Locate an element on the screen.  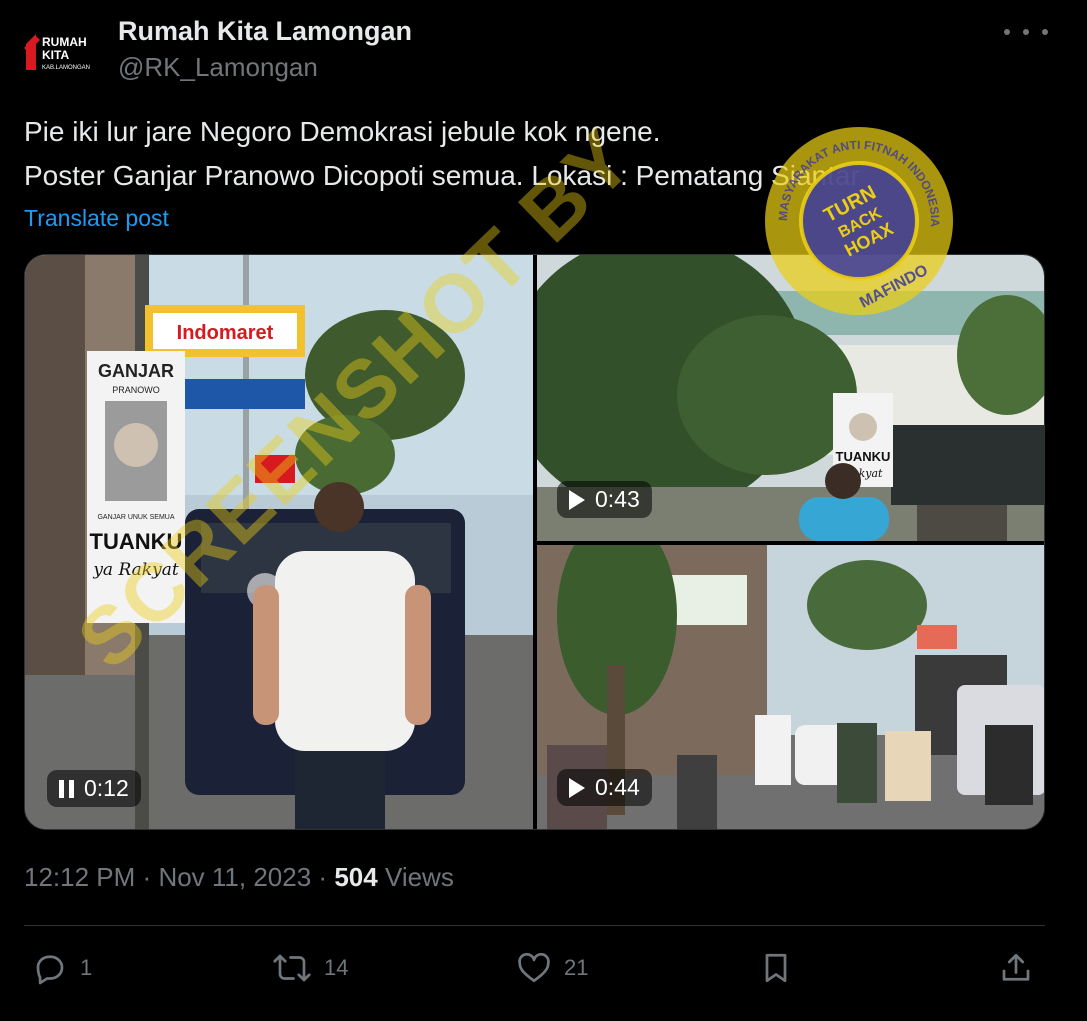
more-icon is located at coordinates (1026, 32).